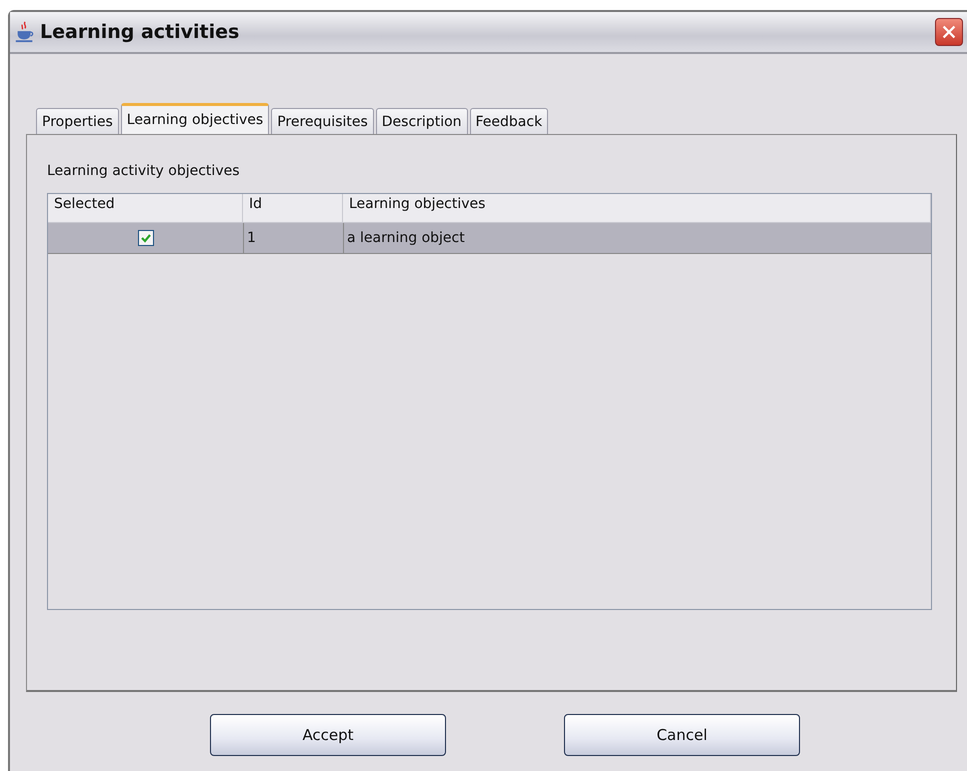 The width and height of the screenshot is (967, 771). I want to click on check-icon, so click(146, 238).